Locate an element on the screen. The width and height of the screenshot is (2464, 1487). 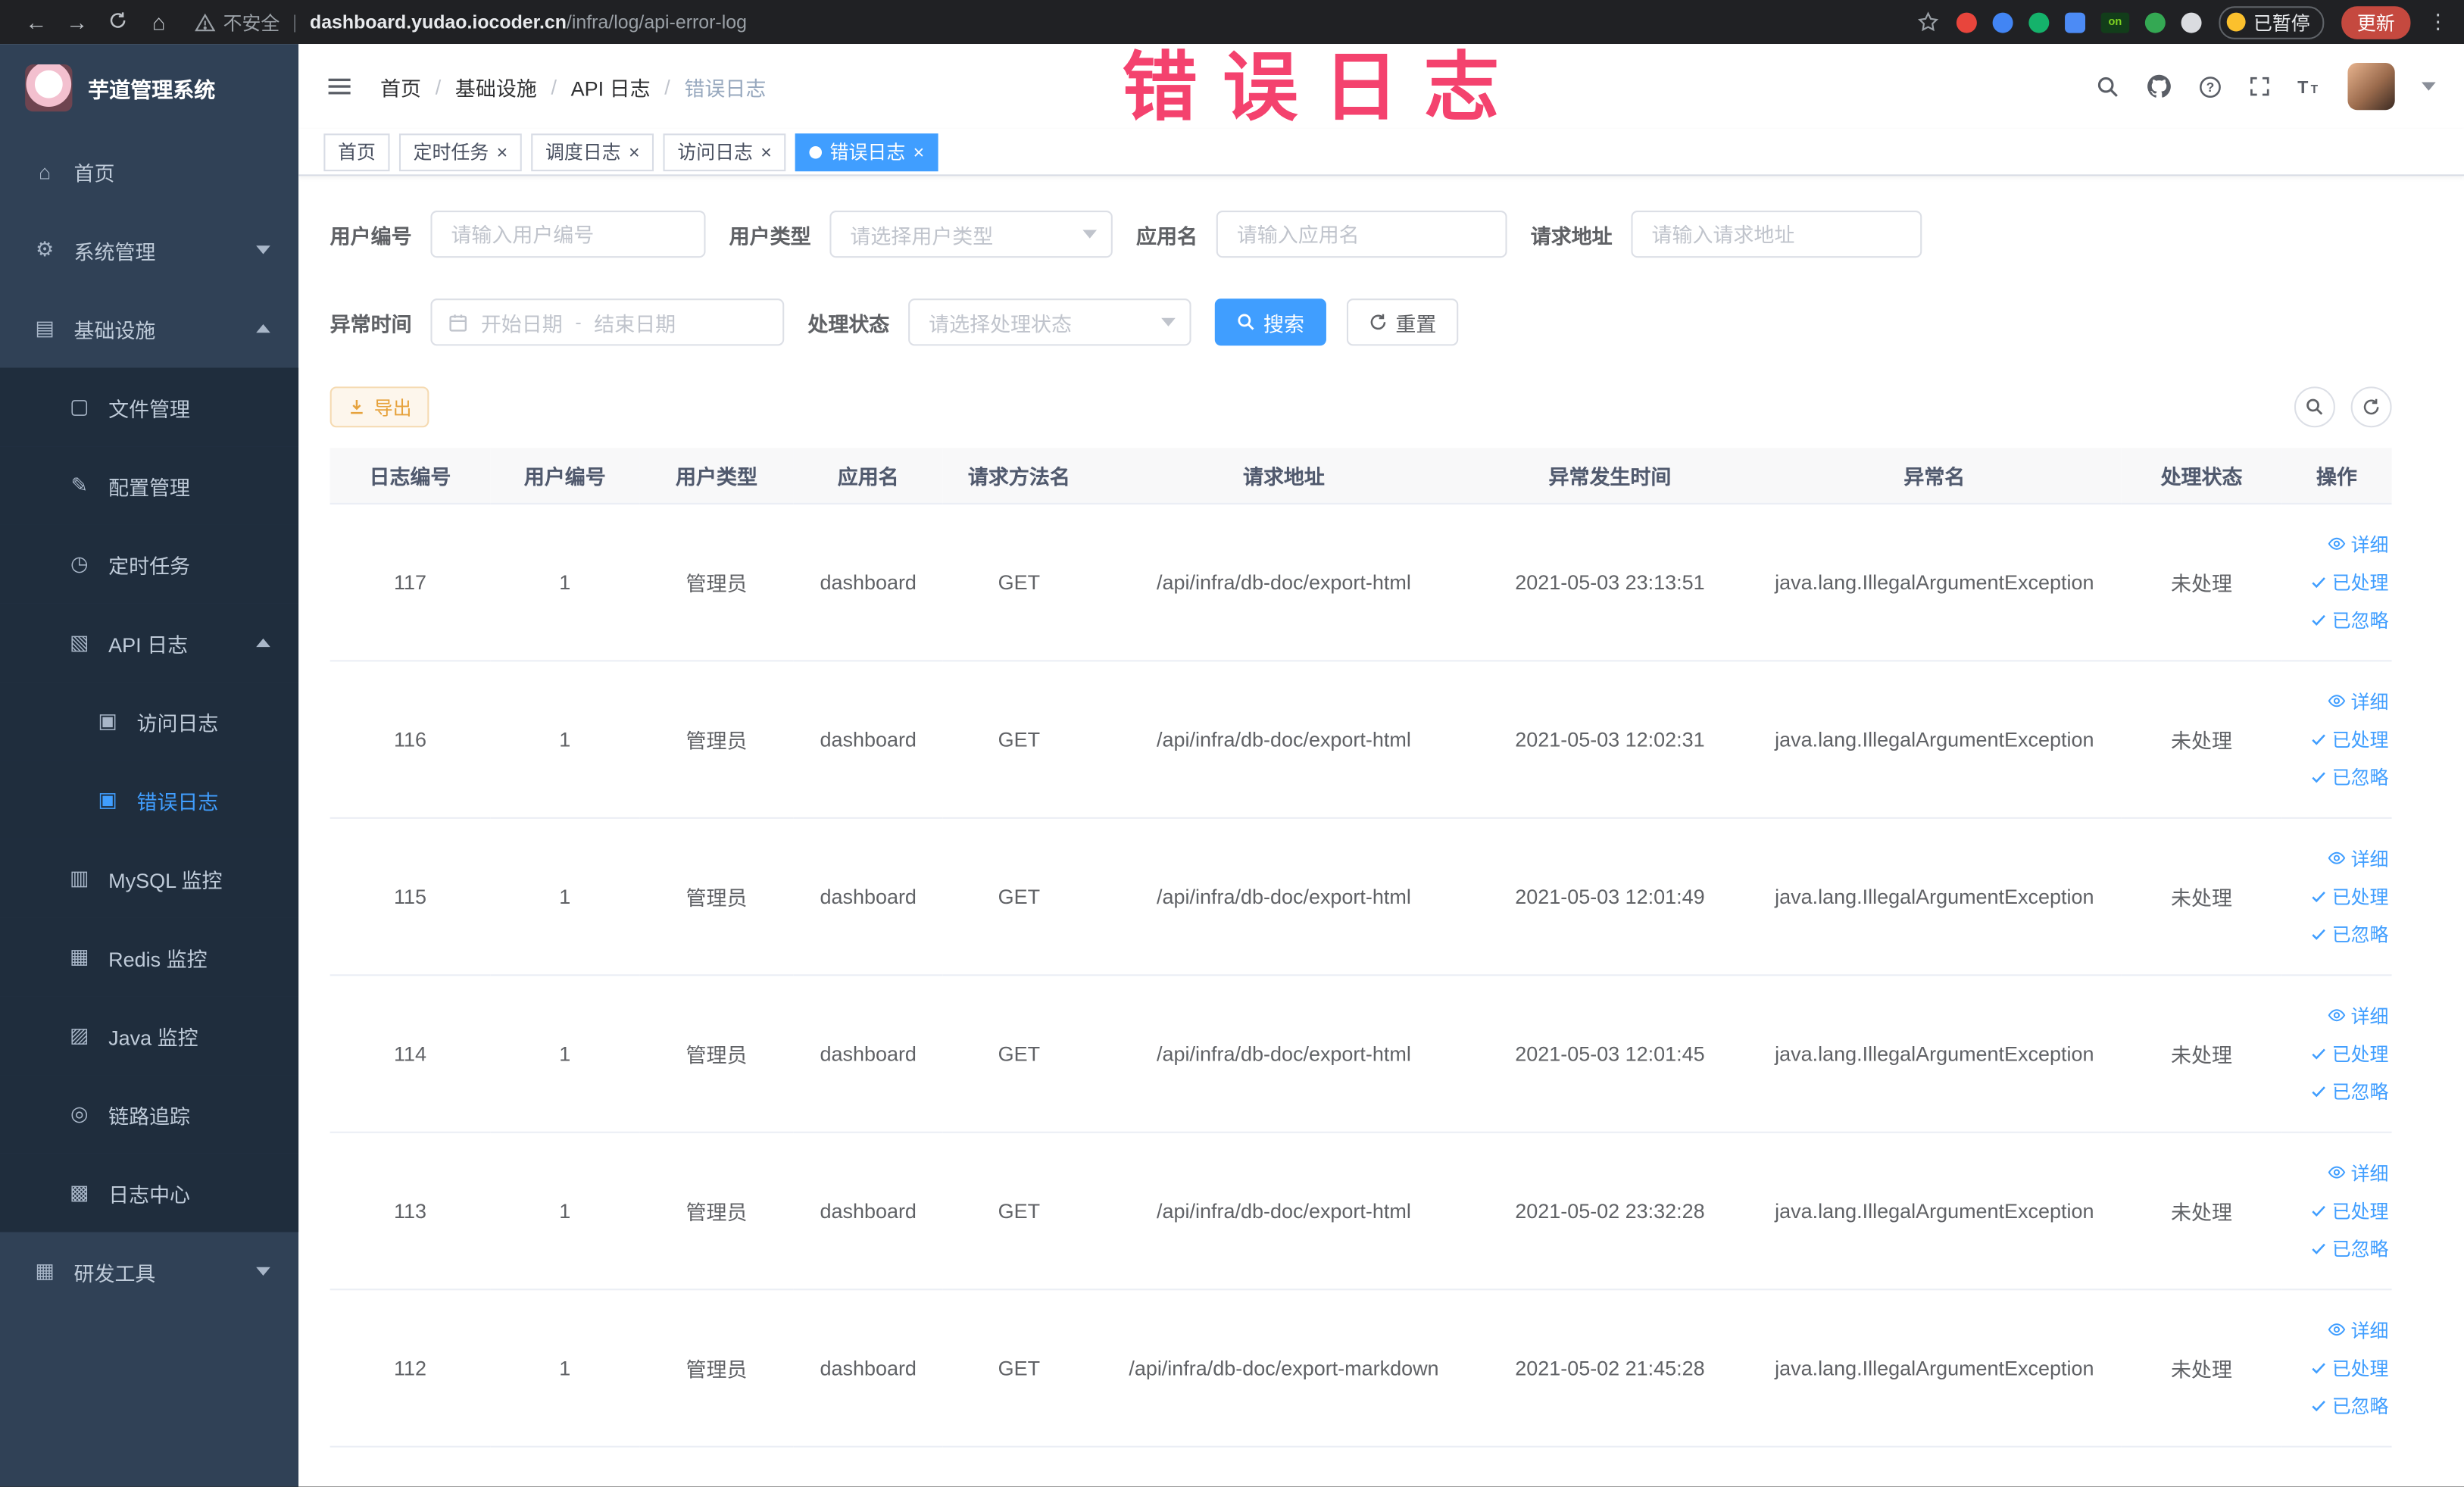
sidebar-item-config-management: ✎ 配置管理 is located at coordinates (149, 485).